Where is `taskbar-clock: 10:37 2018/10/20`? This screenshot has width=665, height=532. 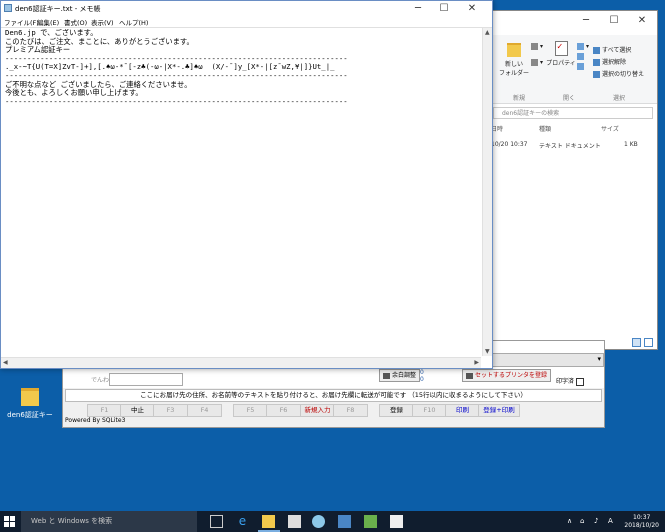 taskbar-clock: 10:37 2018/10/20 is located at coordinates (641, 522).